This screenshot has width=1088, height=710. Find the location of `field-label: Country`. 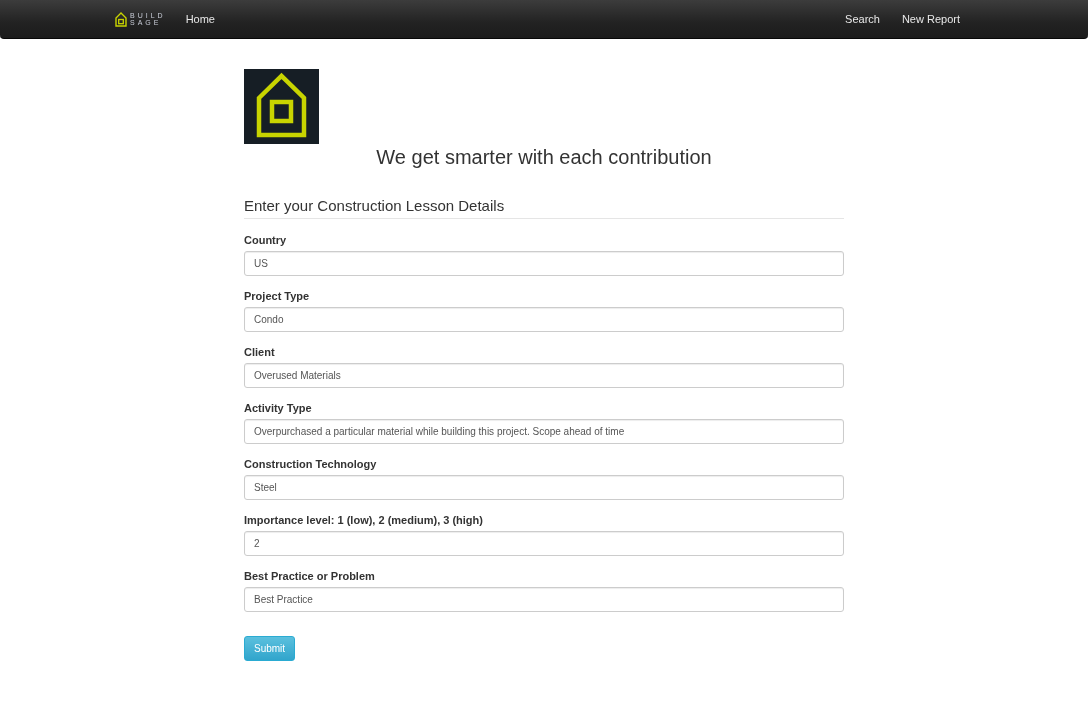

field-label: Country is located at coordinates (265, 240).